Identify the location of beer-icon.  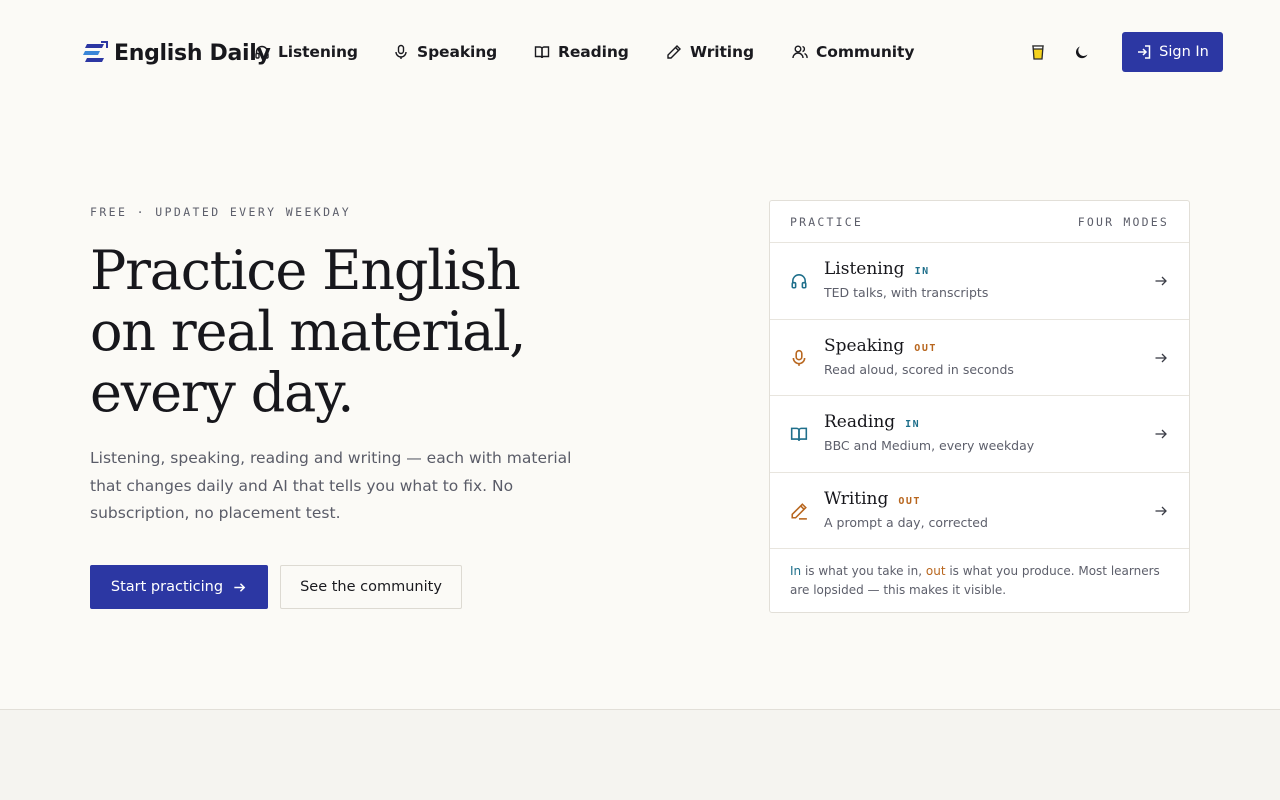
(1038, 52).